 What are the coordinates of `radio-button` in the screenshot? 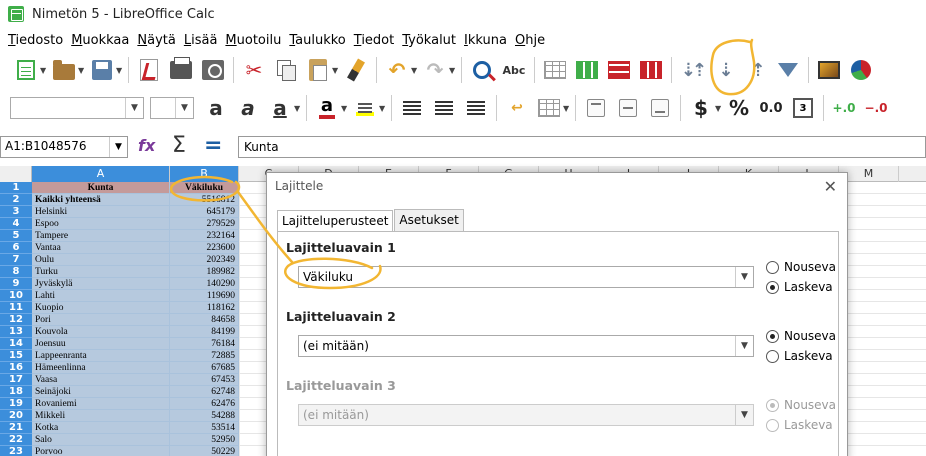 It's located at (772, 336).